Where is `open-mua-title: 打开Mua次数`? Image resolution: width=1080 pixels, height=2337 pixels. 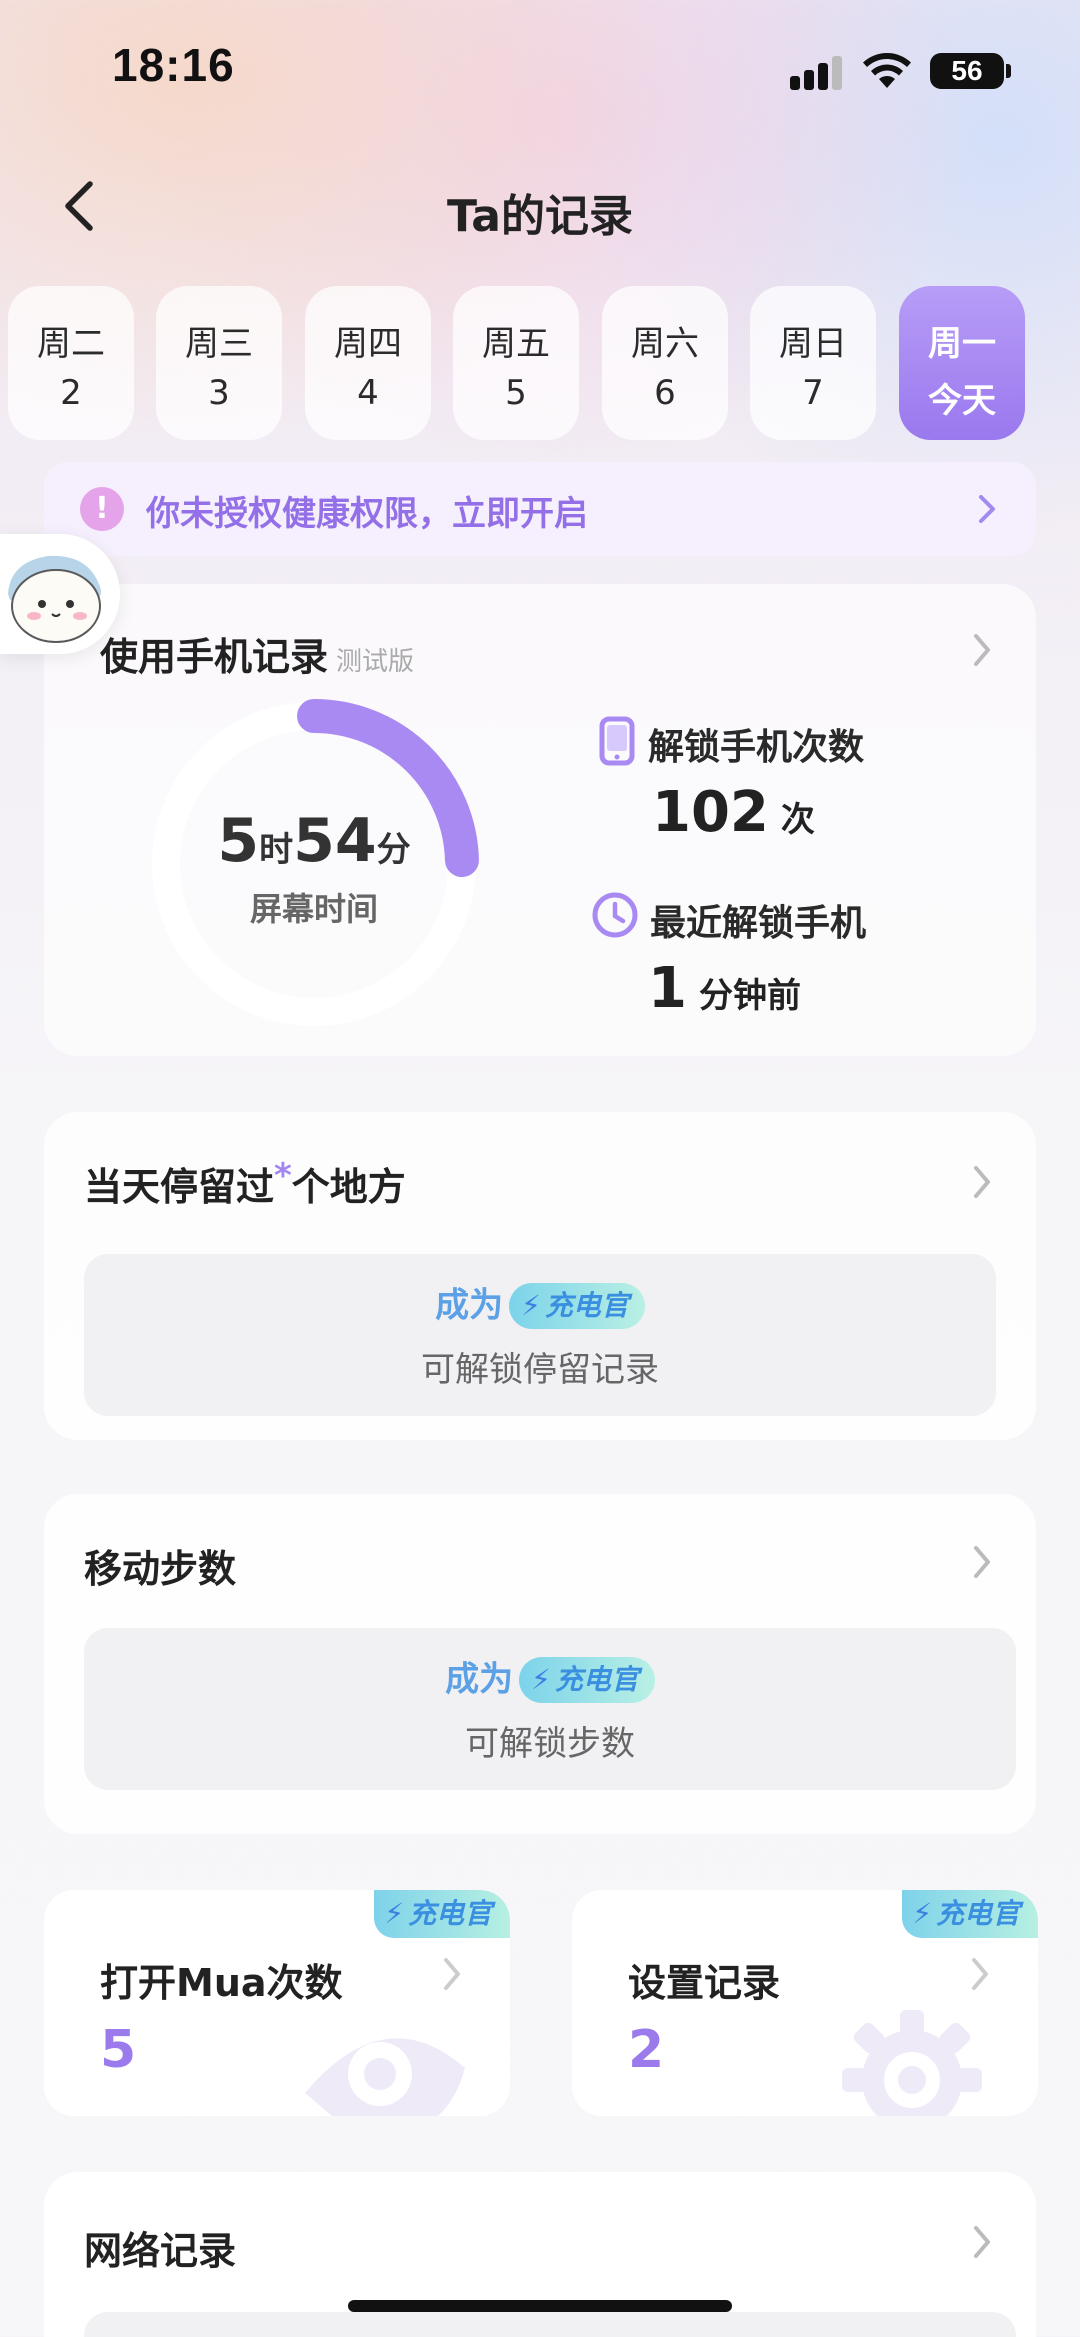 open-mua-title: 打开Mua次数 is located at coordinates (221, 1983).